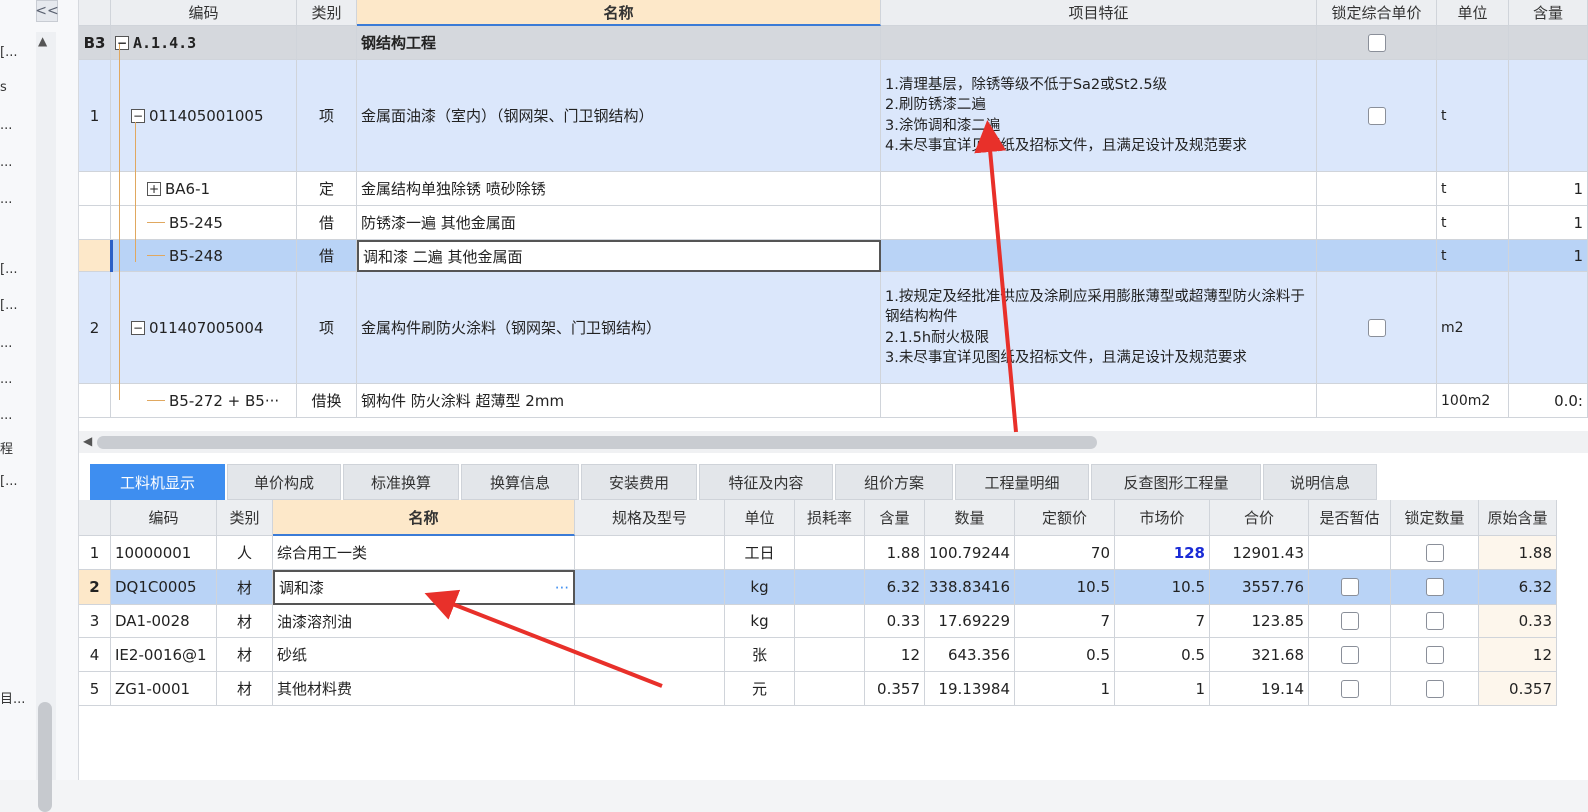 This screenshot has height=812, width=1588. What do you see at coordinates (970, 655) in the screenshot?
I see `amount-cell: 643.356` at bounding box center [970, 655].